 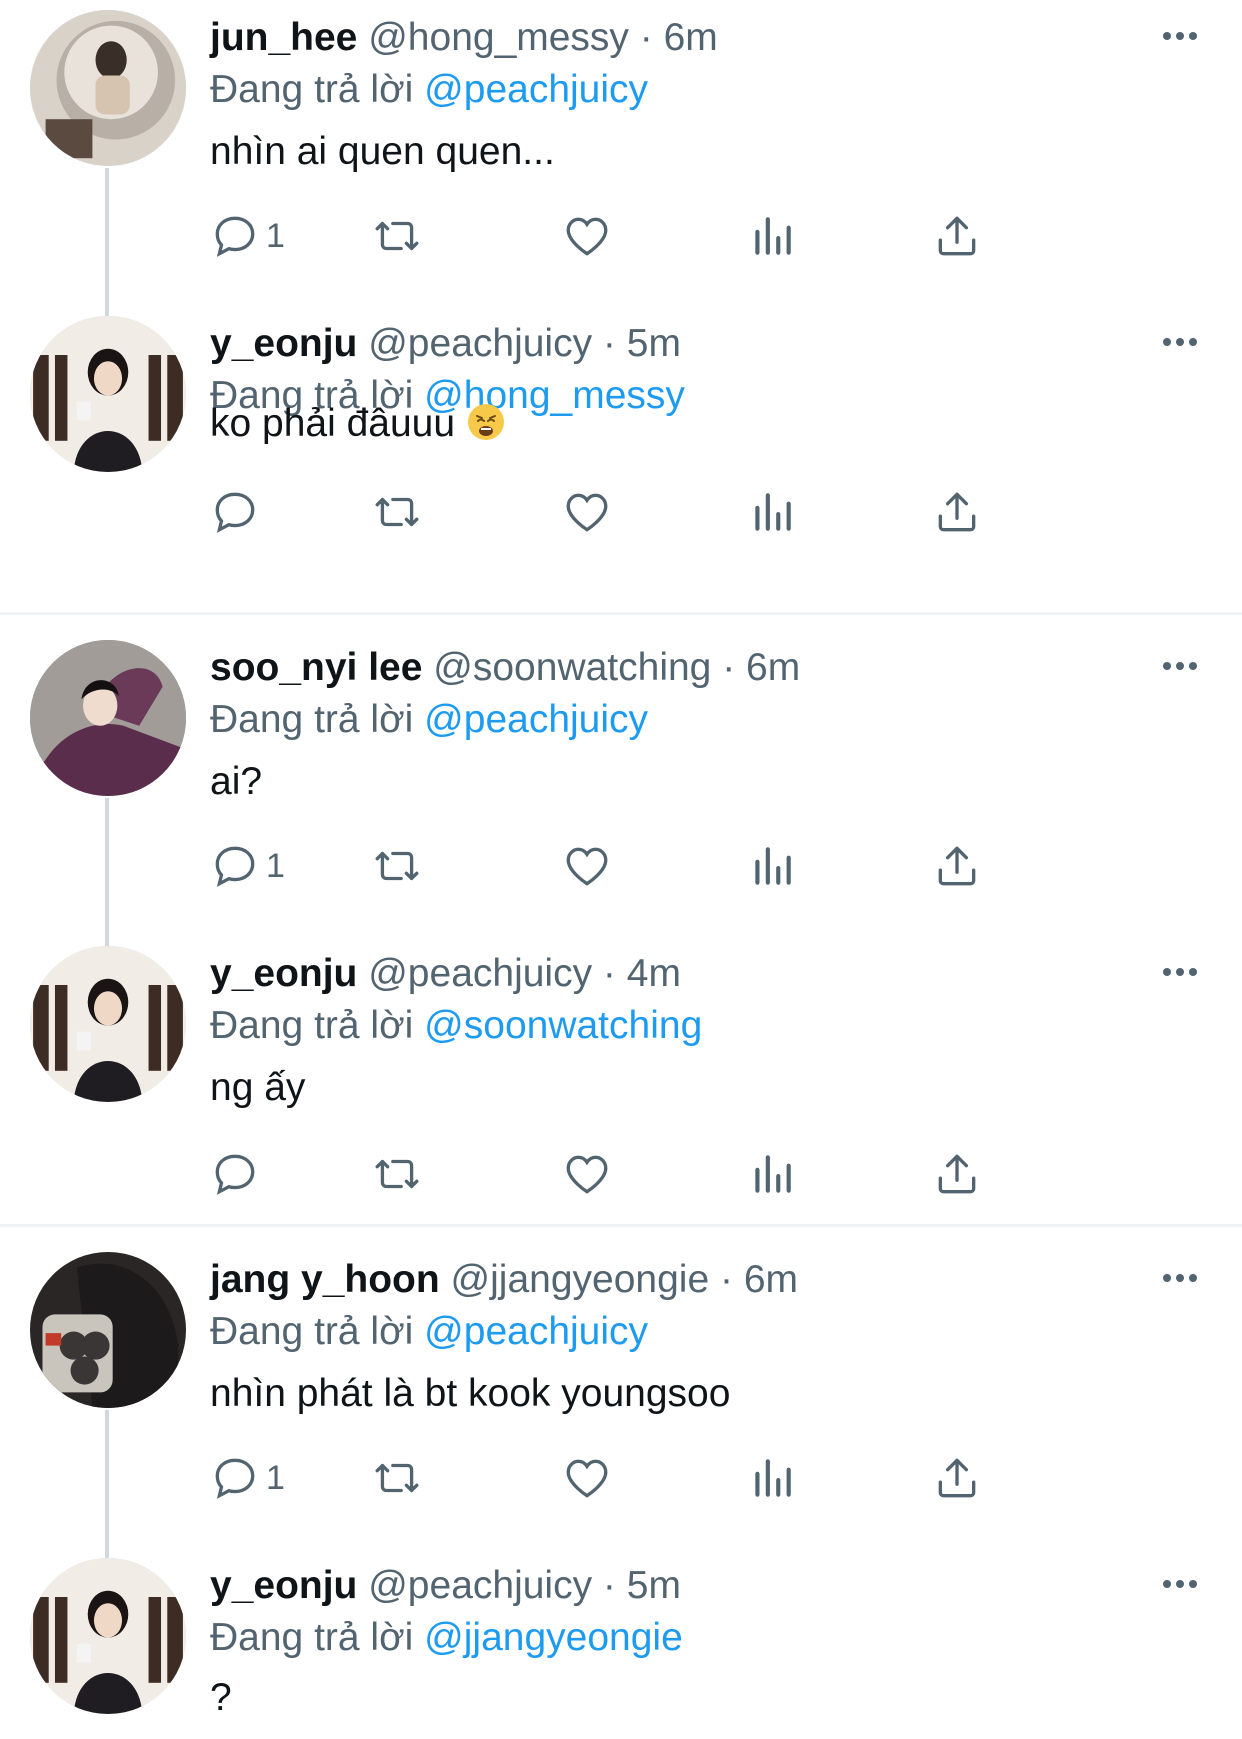 I want to click on display-name: jang y_hoon, so click(x=325, y=1279).